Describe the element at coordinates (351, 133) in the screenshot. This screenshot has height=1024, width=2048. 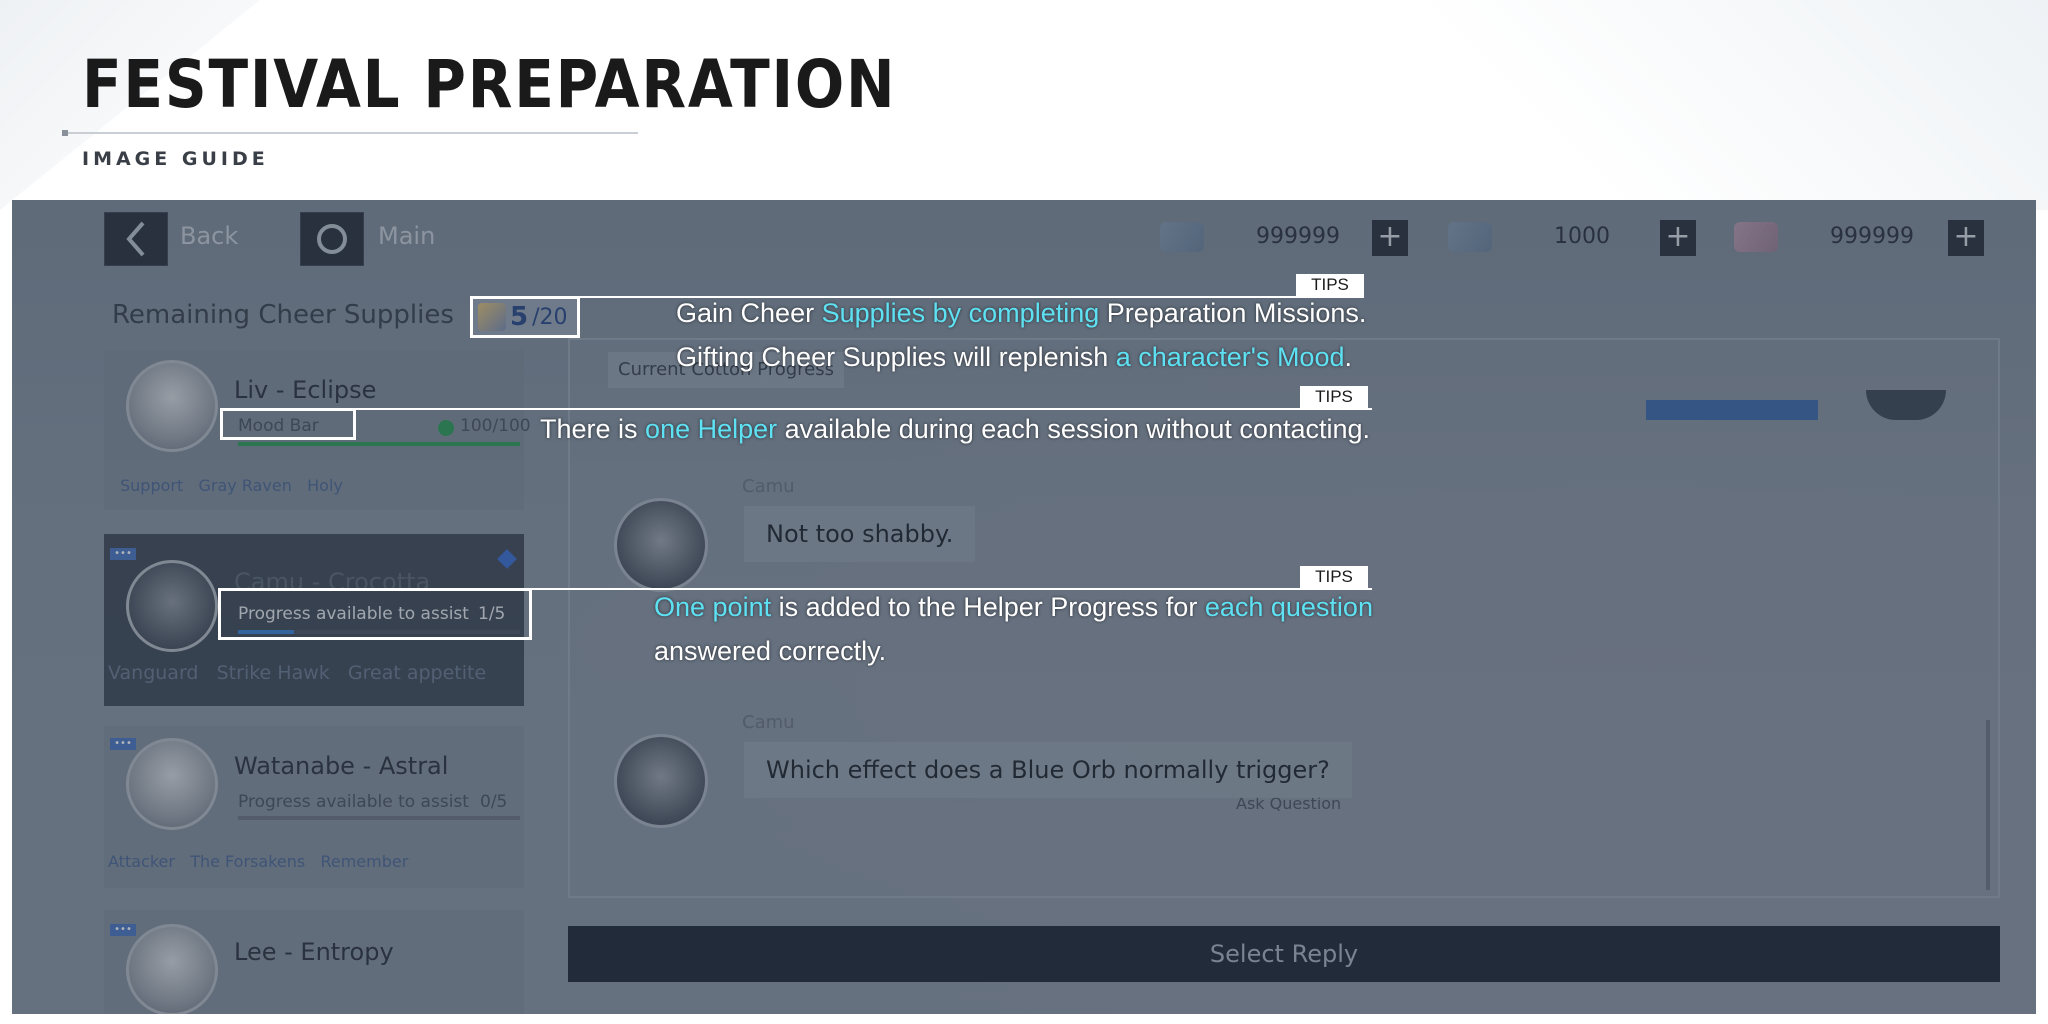
I see `title-divider` at that location.